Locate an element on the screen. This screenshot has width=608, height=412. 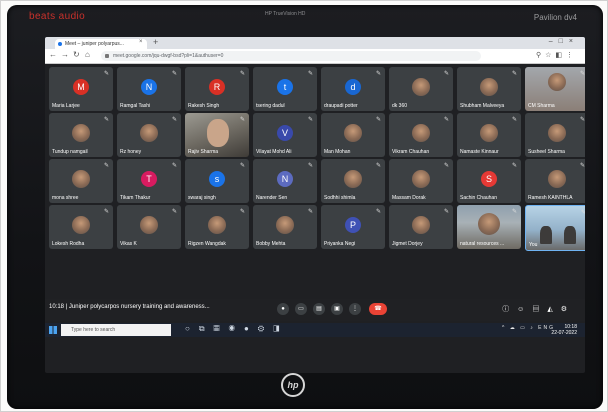
participant-tile: M ✎ Maria Larjee is located at coordinates (81, 89).